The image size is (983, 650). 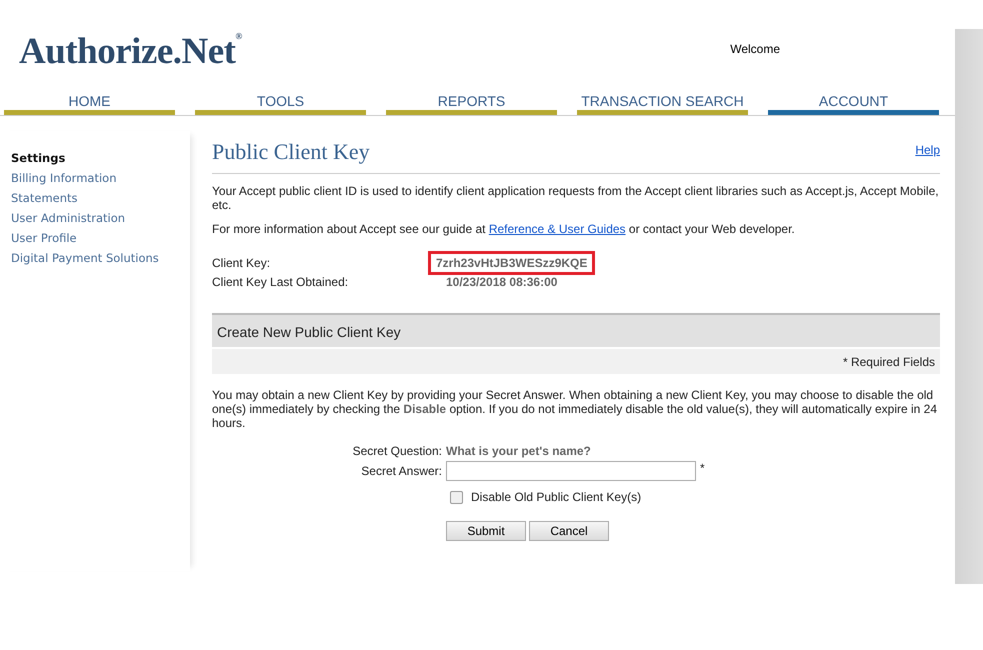 I want to click on sidebar-item: Billing Information, so click(x=63, y=178).